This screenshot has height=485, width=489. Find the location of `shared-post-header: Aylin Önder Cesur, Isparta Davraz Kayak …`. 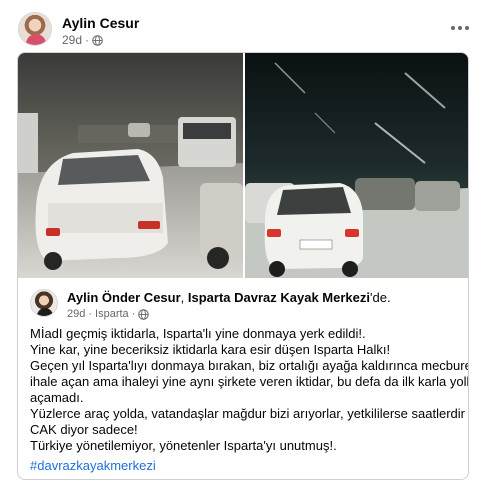

shared-post-header: Aylin Önder Cesur, Isparta Davraz Kayak … is located at coordinates (245, 305).